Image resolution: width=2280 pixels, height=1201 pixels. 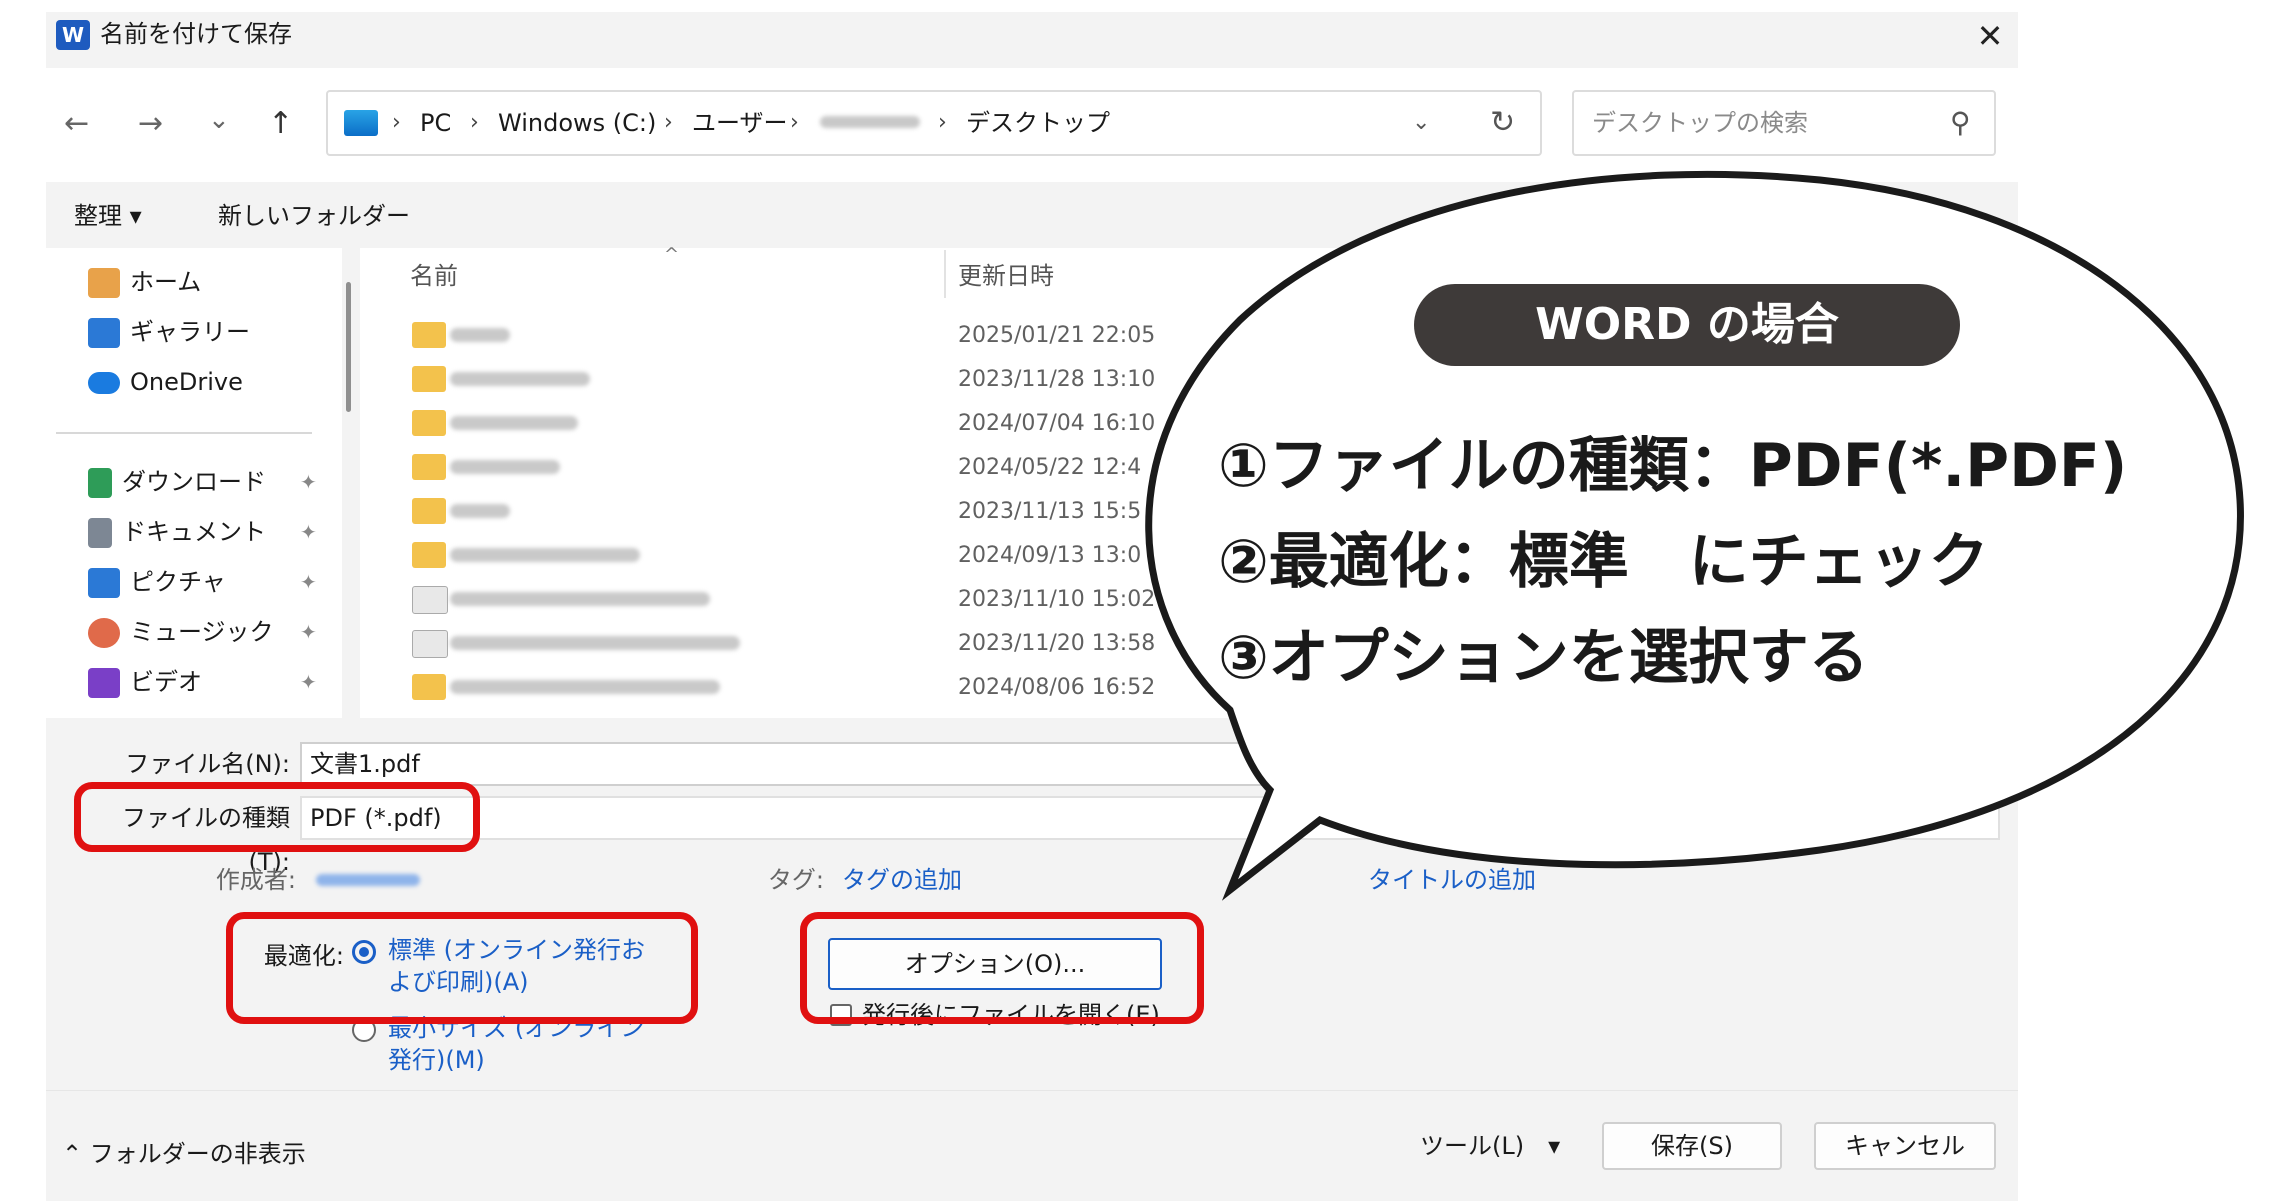 I want to click on sidebar-divider, so click(x=184, y=433).